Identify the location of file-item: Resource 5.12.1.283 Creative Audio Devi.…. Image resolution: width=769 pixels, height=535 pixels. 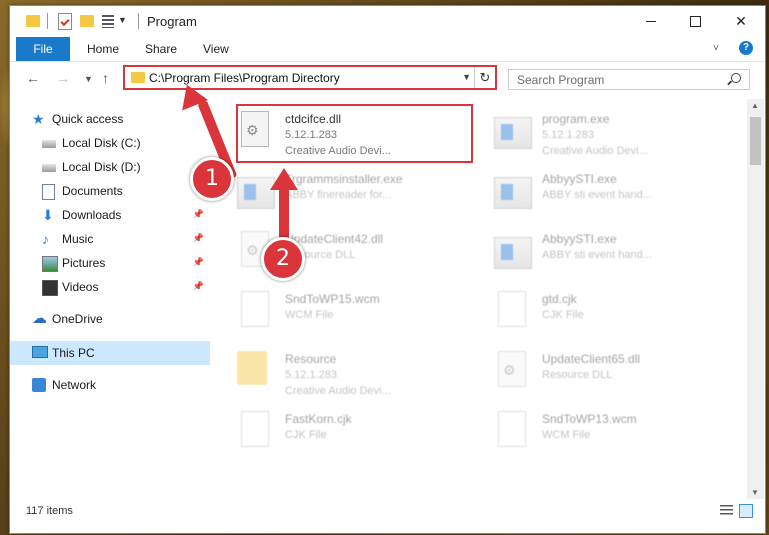
(357, 378).